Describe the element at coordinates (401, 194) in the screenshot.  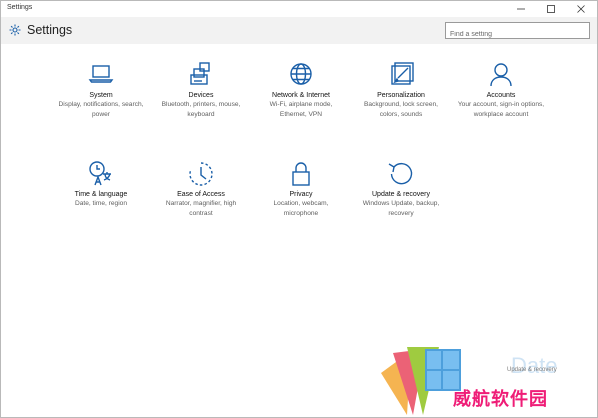
I see `category-name: Update & recovery` at that location.